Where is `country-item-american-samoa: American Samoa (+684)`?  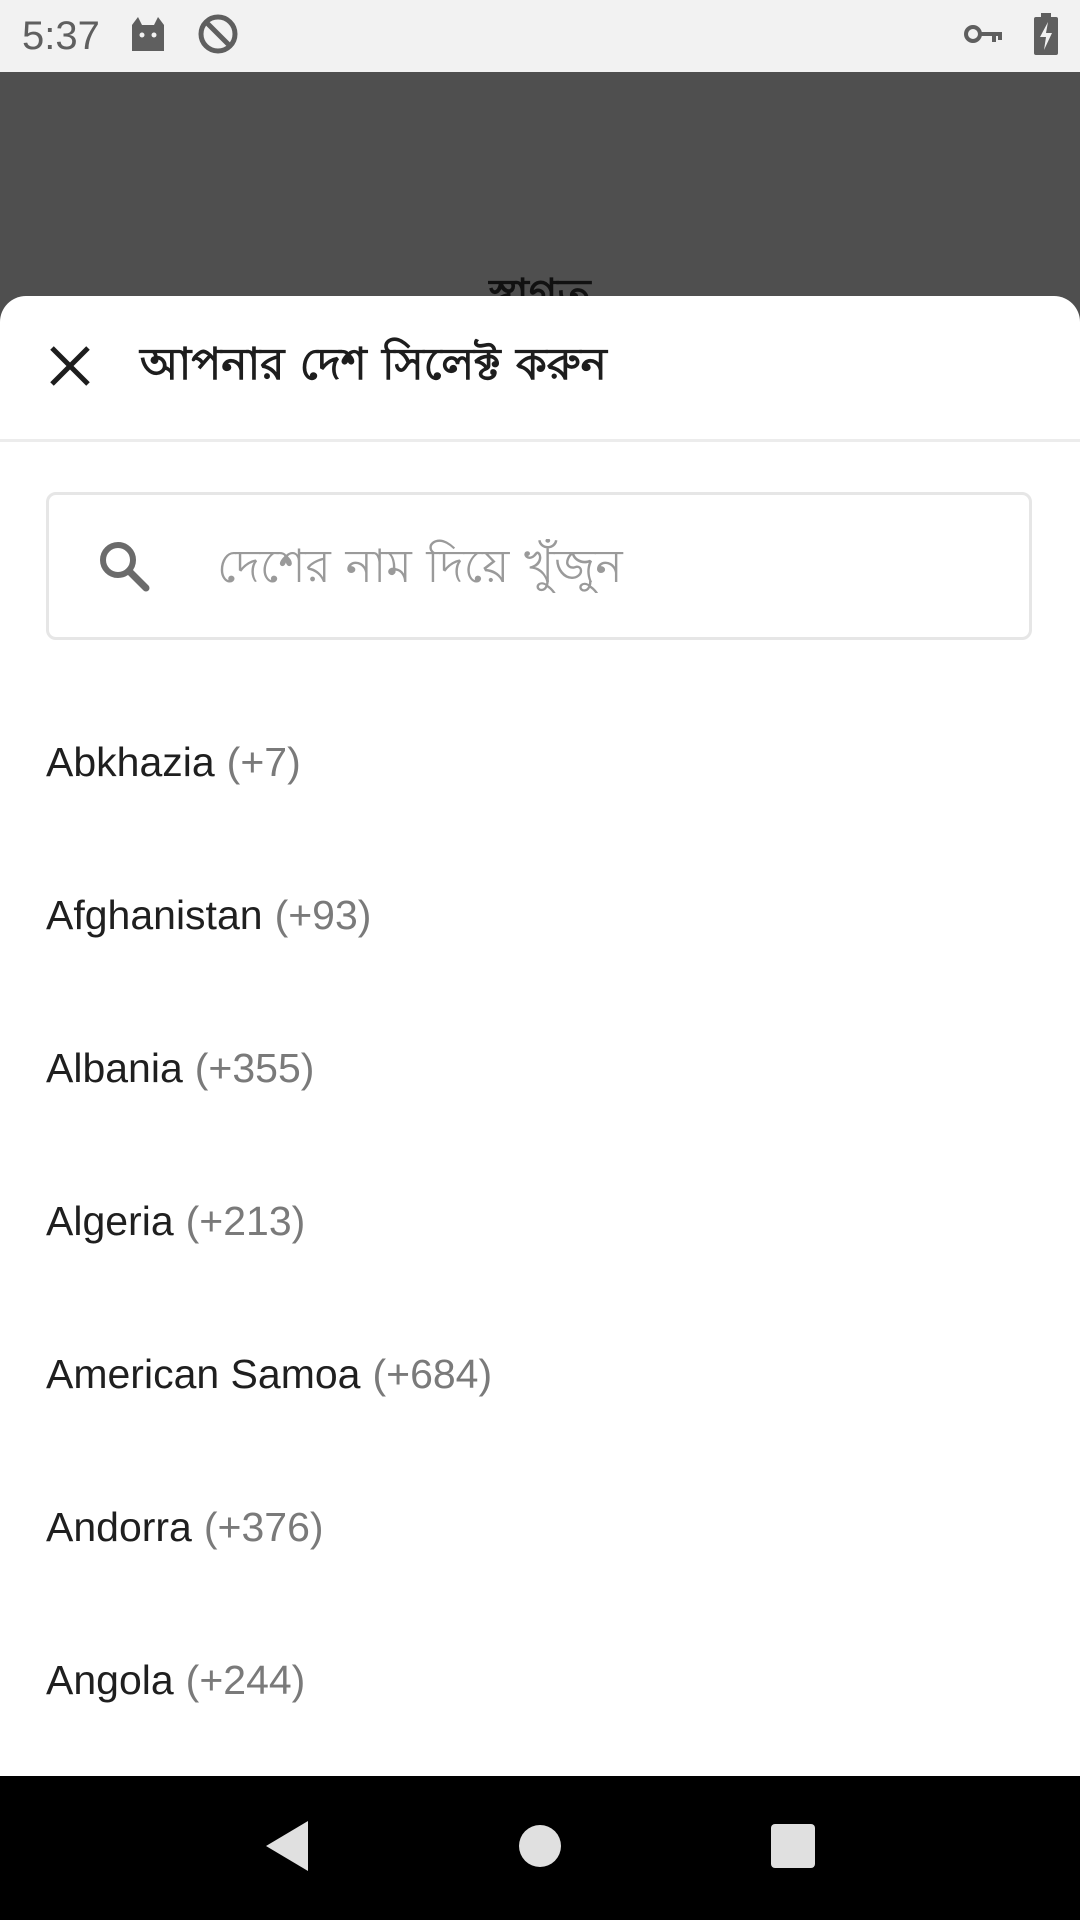 country-item-american-samoa: American Samoa (+684) is located at coordinates (540, 1374).